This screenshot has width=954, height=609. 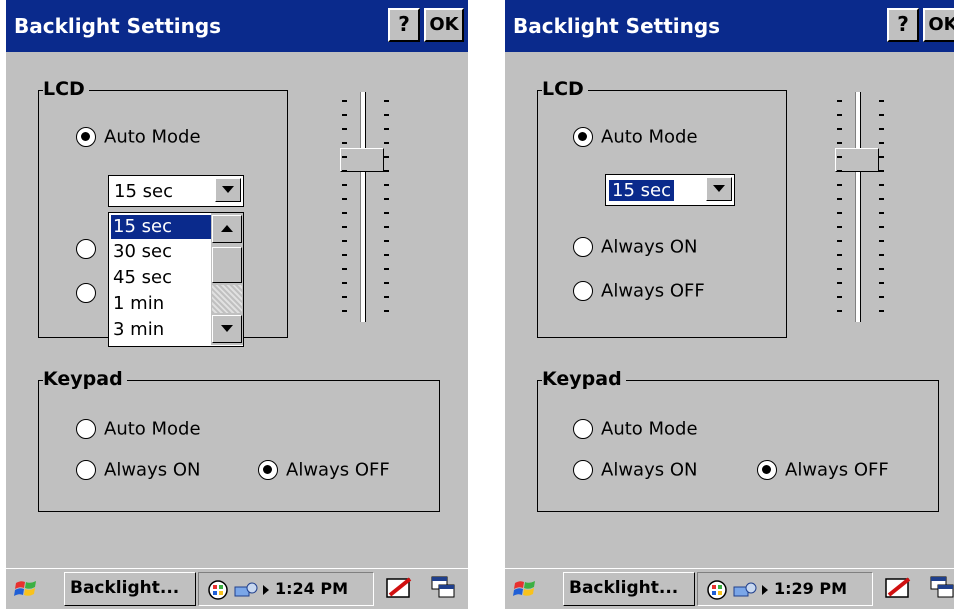 I want to click on lcd-group-label: LCD, so click(x=66, y=89).